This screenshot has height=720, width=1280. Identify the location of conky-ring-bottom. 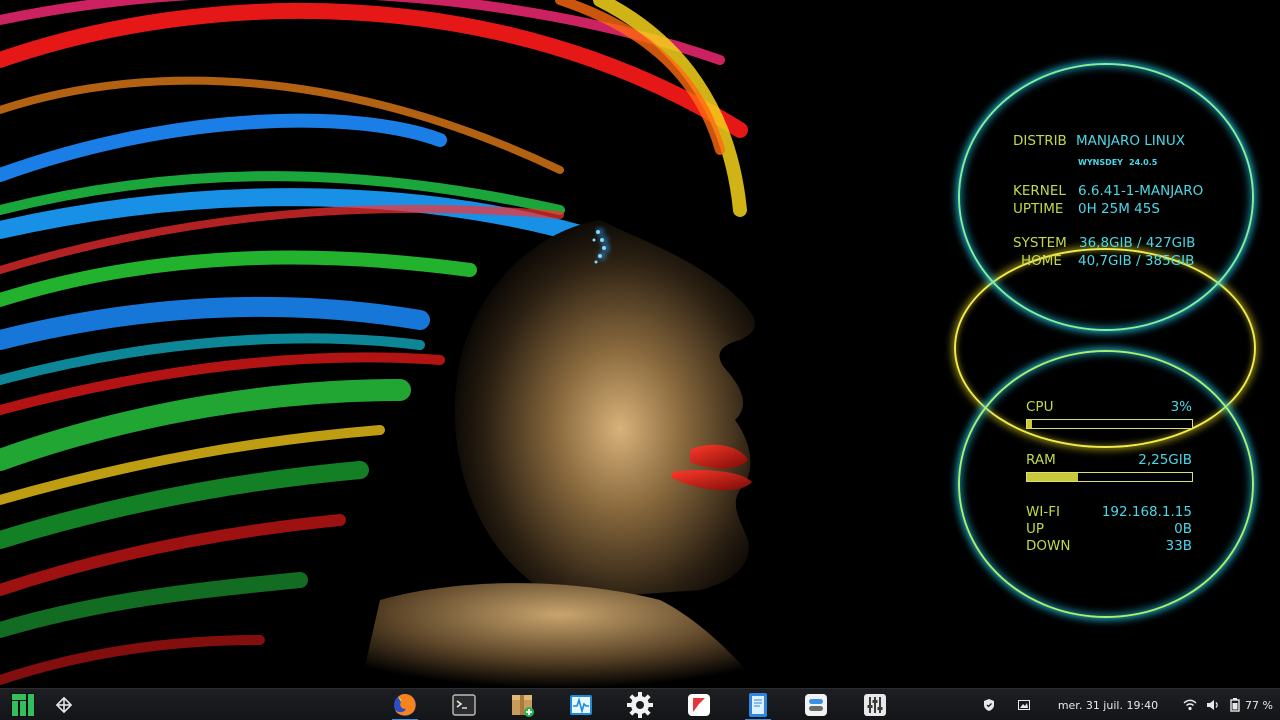
(1106, 484).